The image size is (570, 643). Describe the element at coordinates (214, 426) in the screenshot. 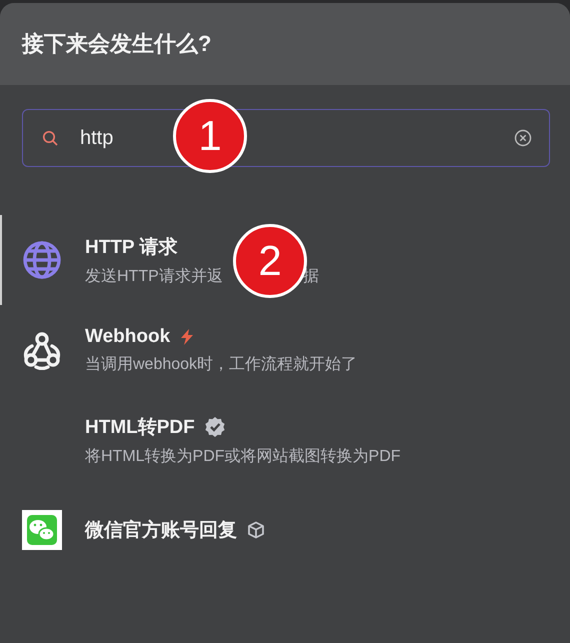

I see `verified-badge-icon` at that location.